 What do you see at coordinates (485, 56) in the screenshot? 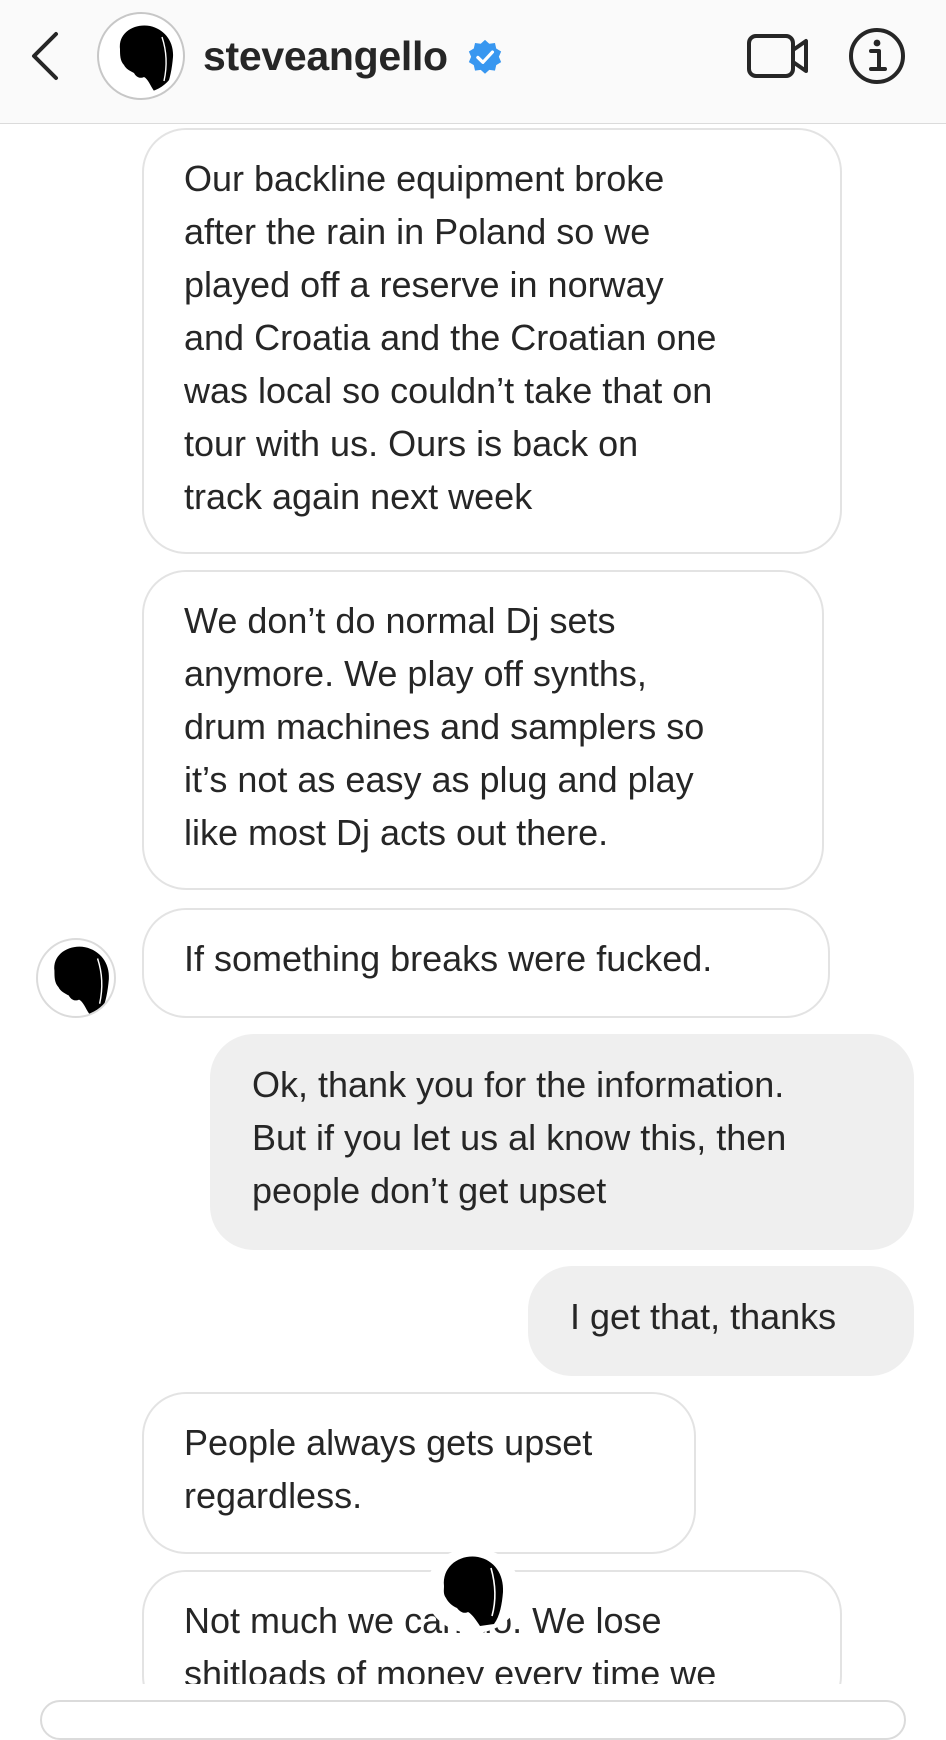
I see `verified-badge-icon` at bounding box center [485, 56].